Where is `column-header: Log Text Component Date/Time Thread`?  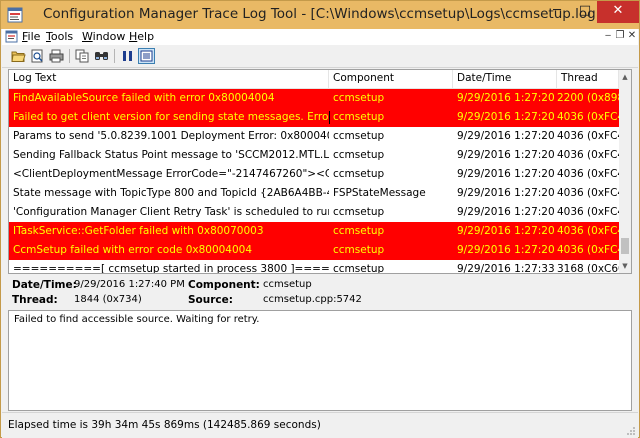 column-header: Log Text Component Date/Time Thread is located at coordinates (314, 79).